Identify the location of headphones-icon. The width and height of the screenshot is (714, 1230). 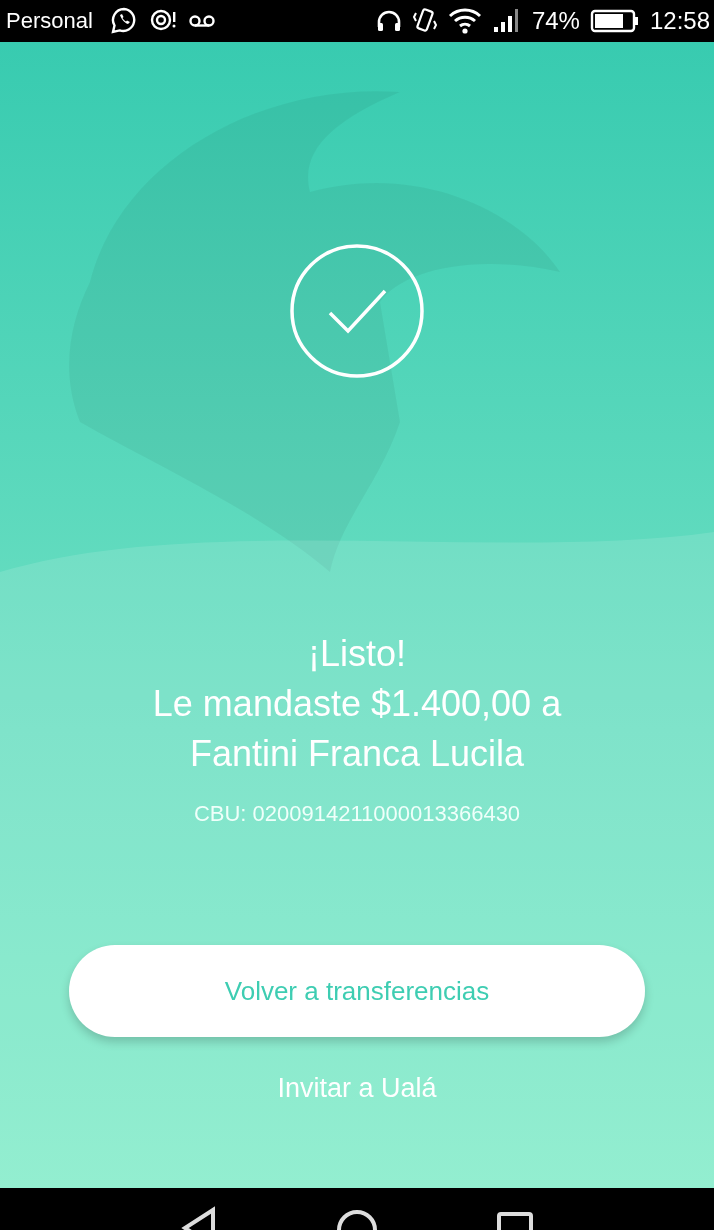
(388, 21).